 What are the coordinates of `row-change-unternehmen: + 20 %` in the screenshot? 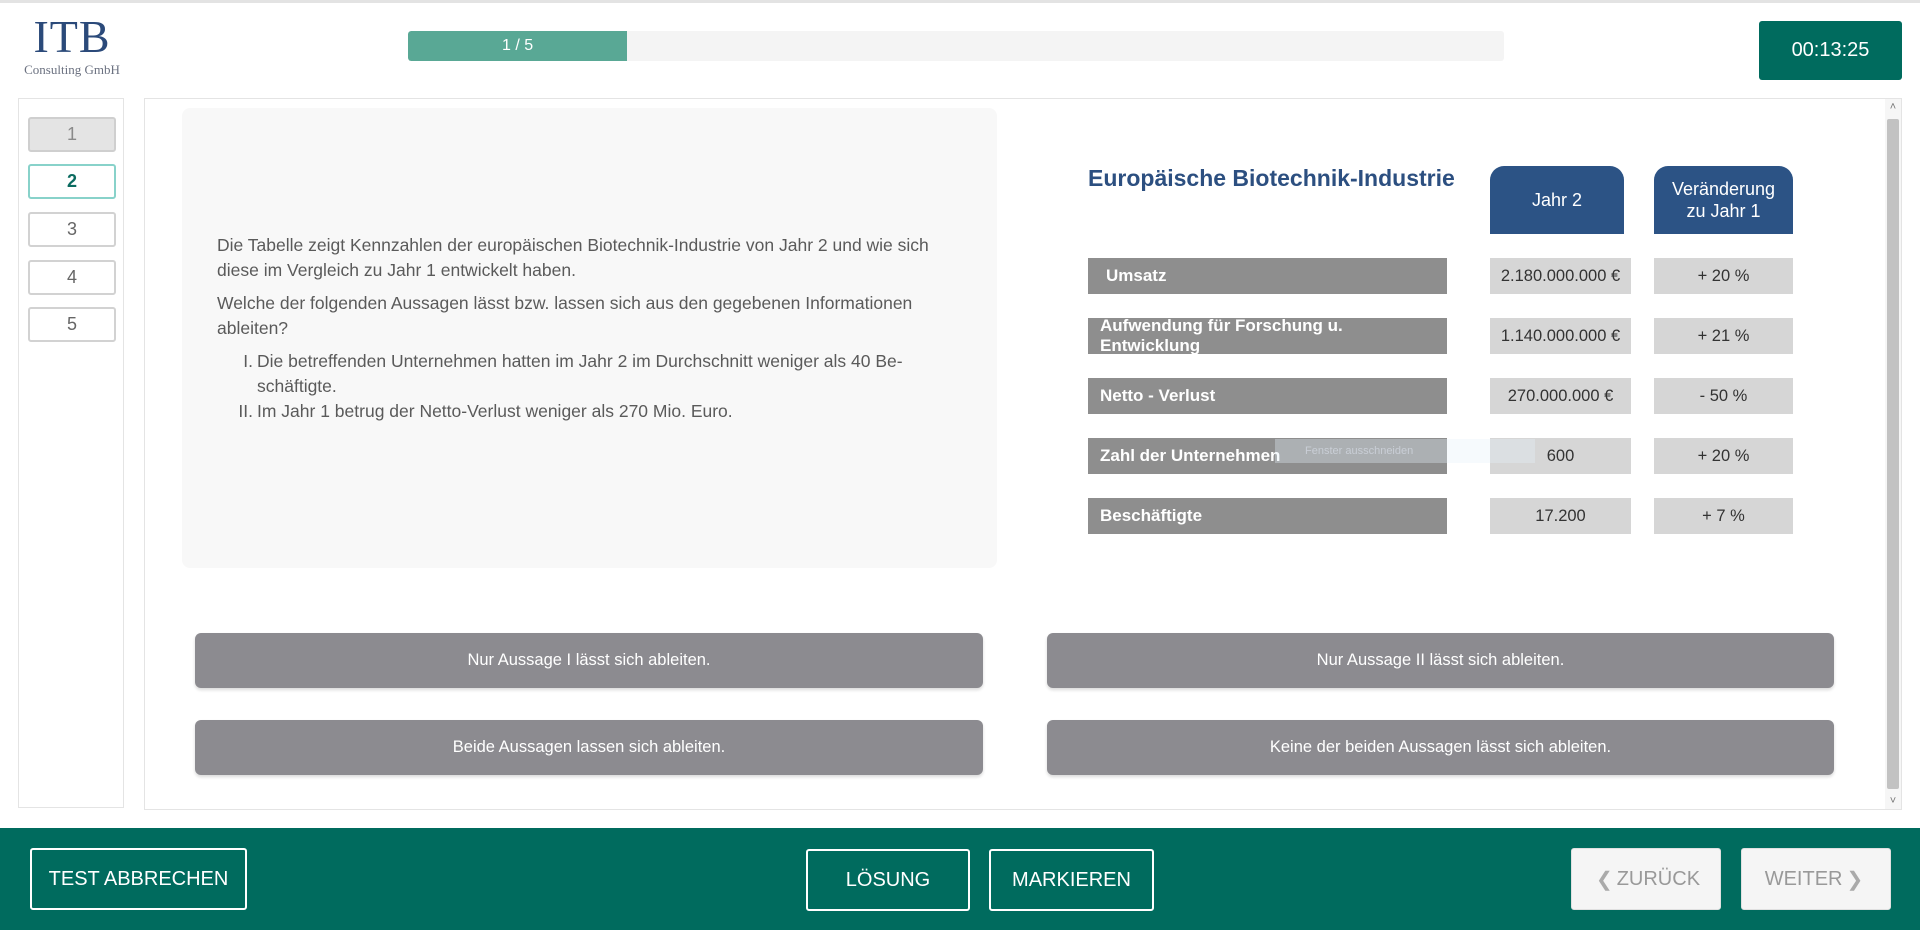 It's located at (1723, 456).